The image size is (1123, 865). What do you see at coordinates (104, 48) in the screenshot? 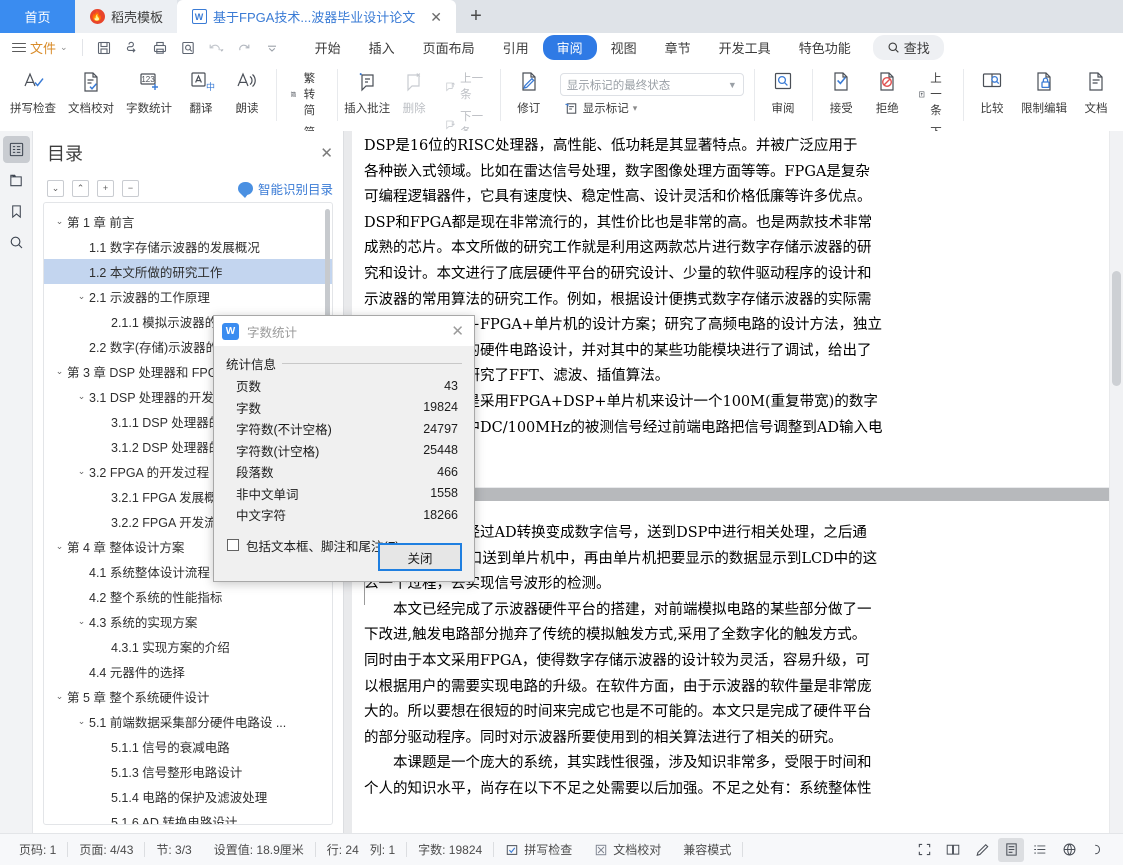
I see `save-icon` at bounding box center [104, 48].